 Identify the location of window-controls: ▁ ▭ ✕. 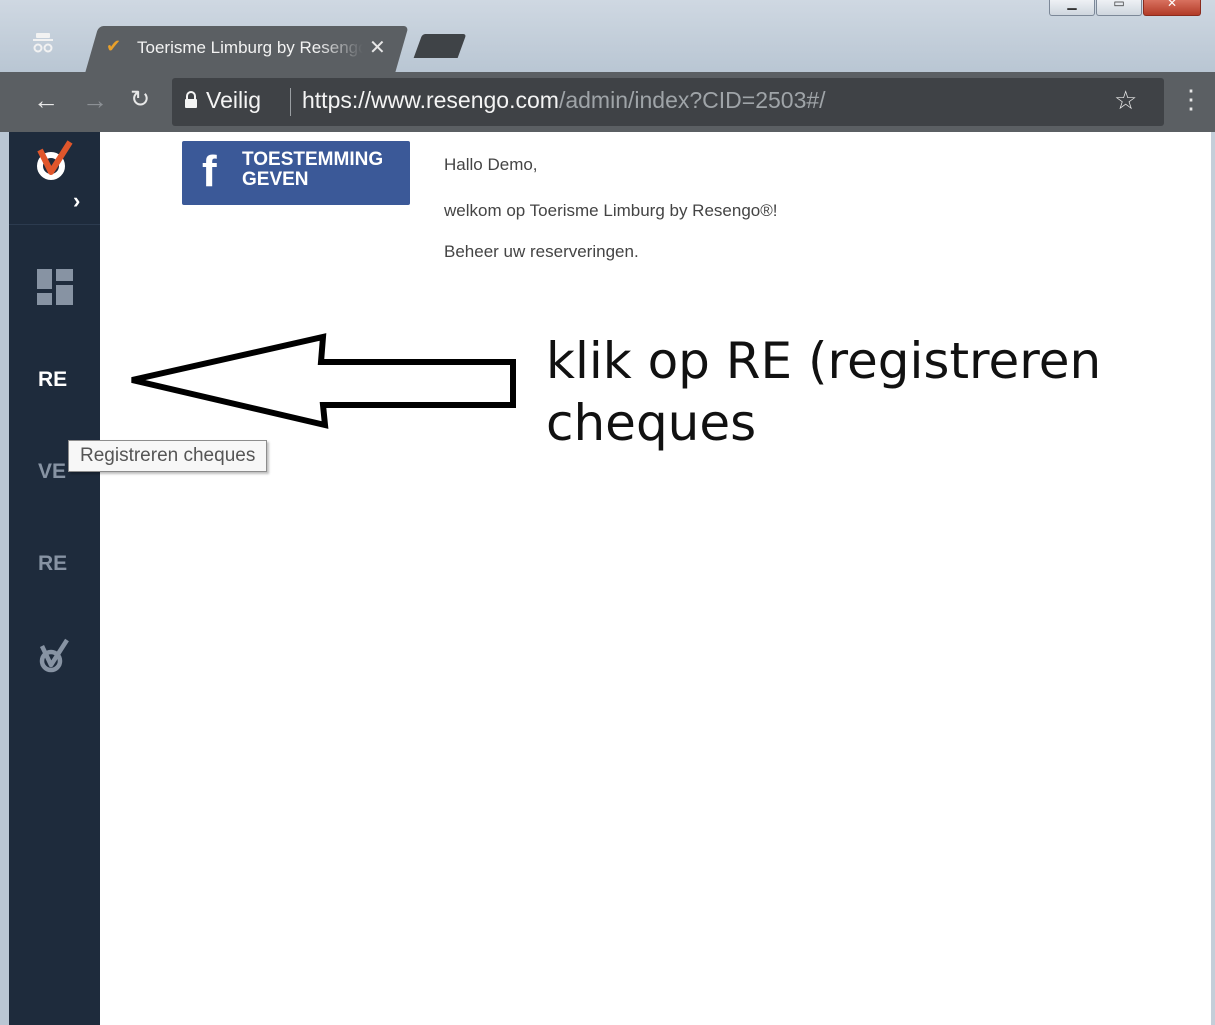
(1124, 8).